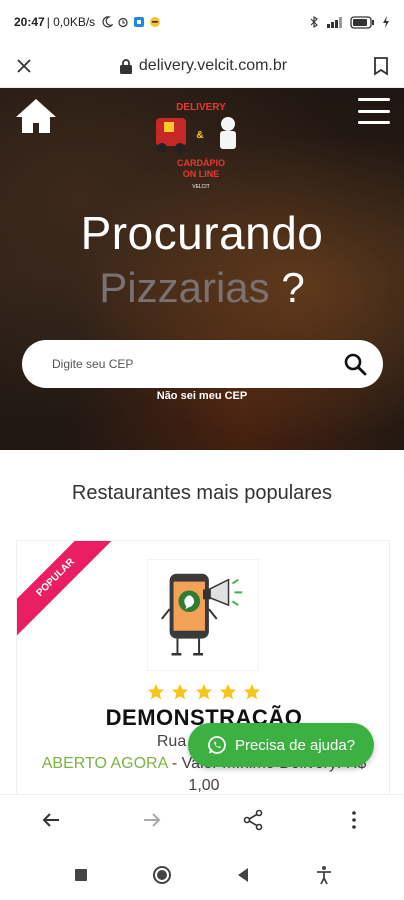  What do you see at coordinates (386, 22) in the screenshot?
I see `charging-icon` at bounding box center [386, 22].